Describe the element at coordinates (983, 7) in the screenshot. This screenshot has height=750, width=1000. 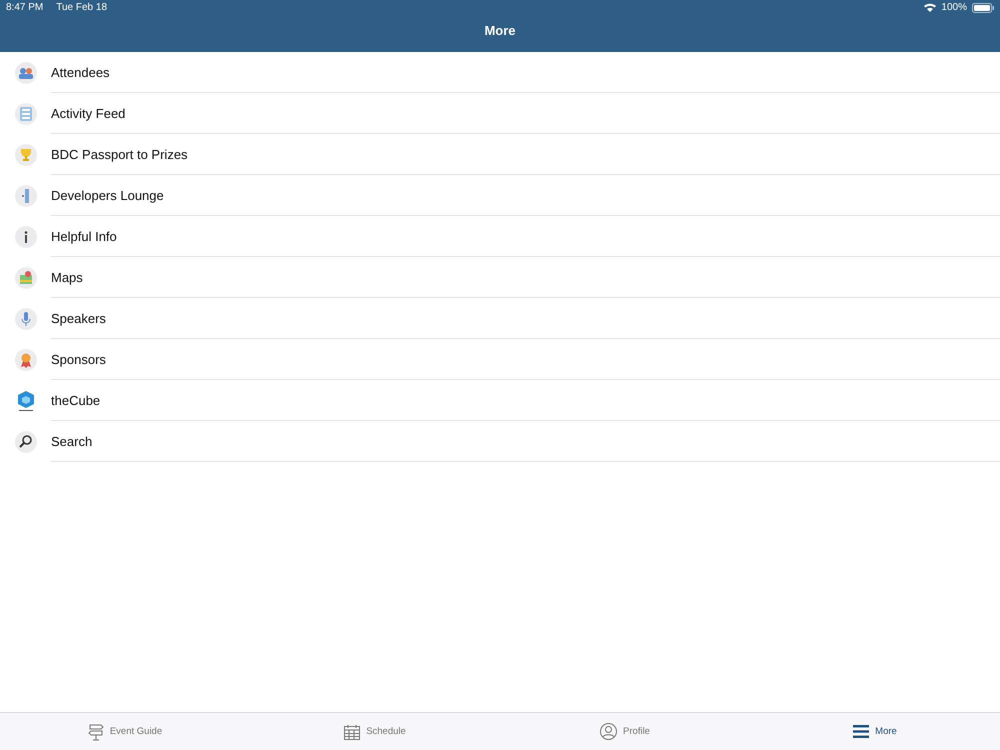
I see `battery-icon` at that location.